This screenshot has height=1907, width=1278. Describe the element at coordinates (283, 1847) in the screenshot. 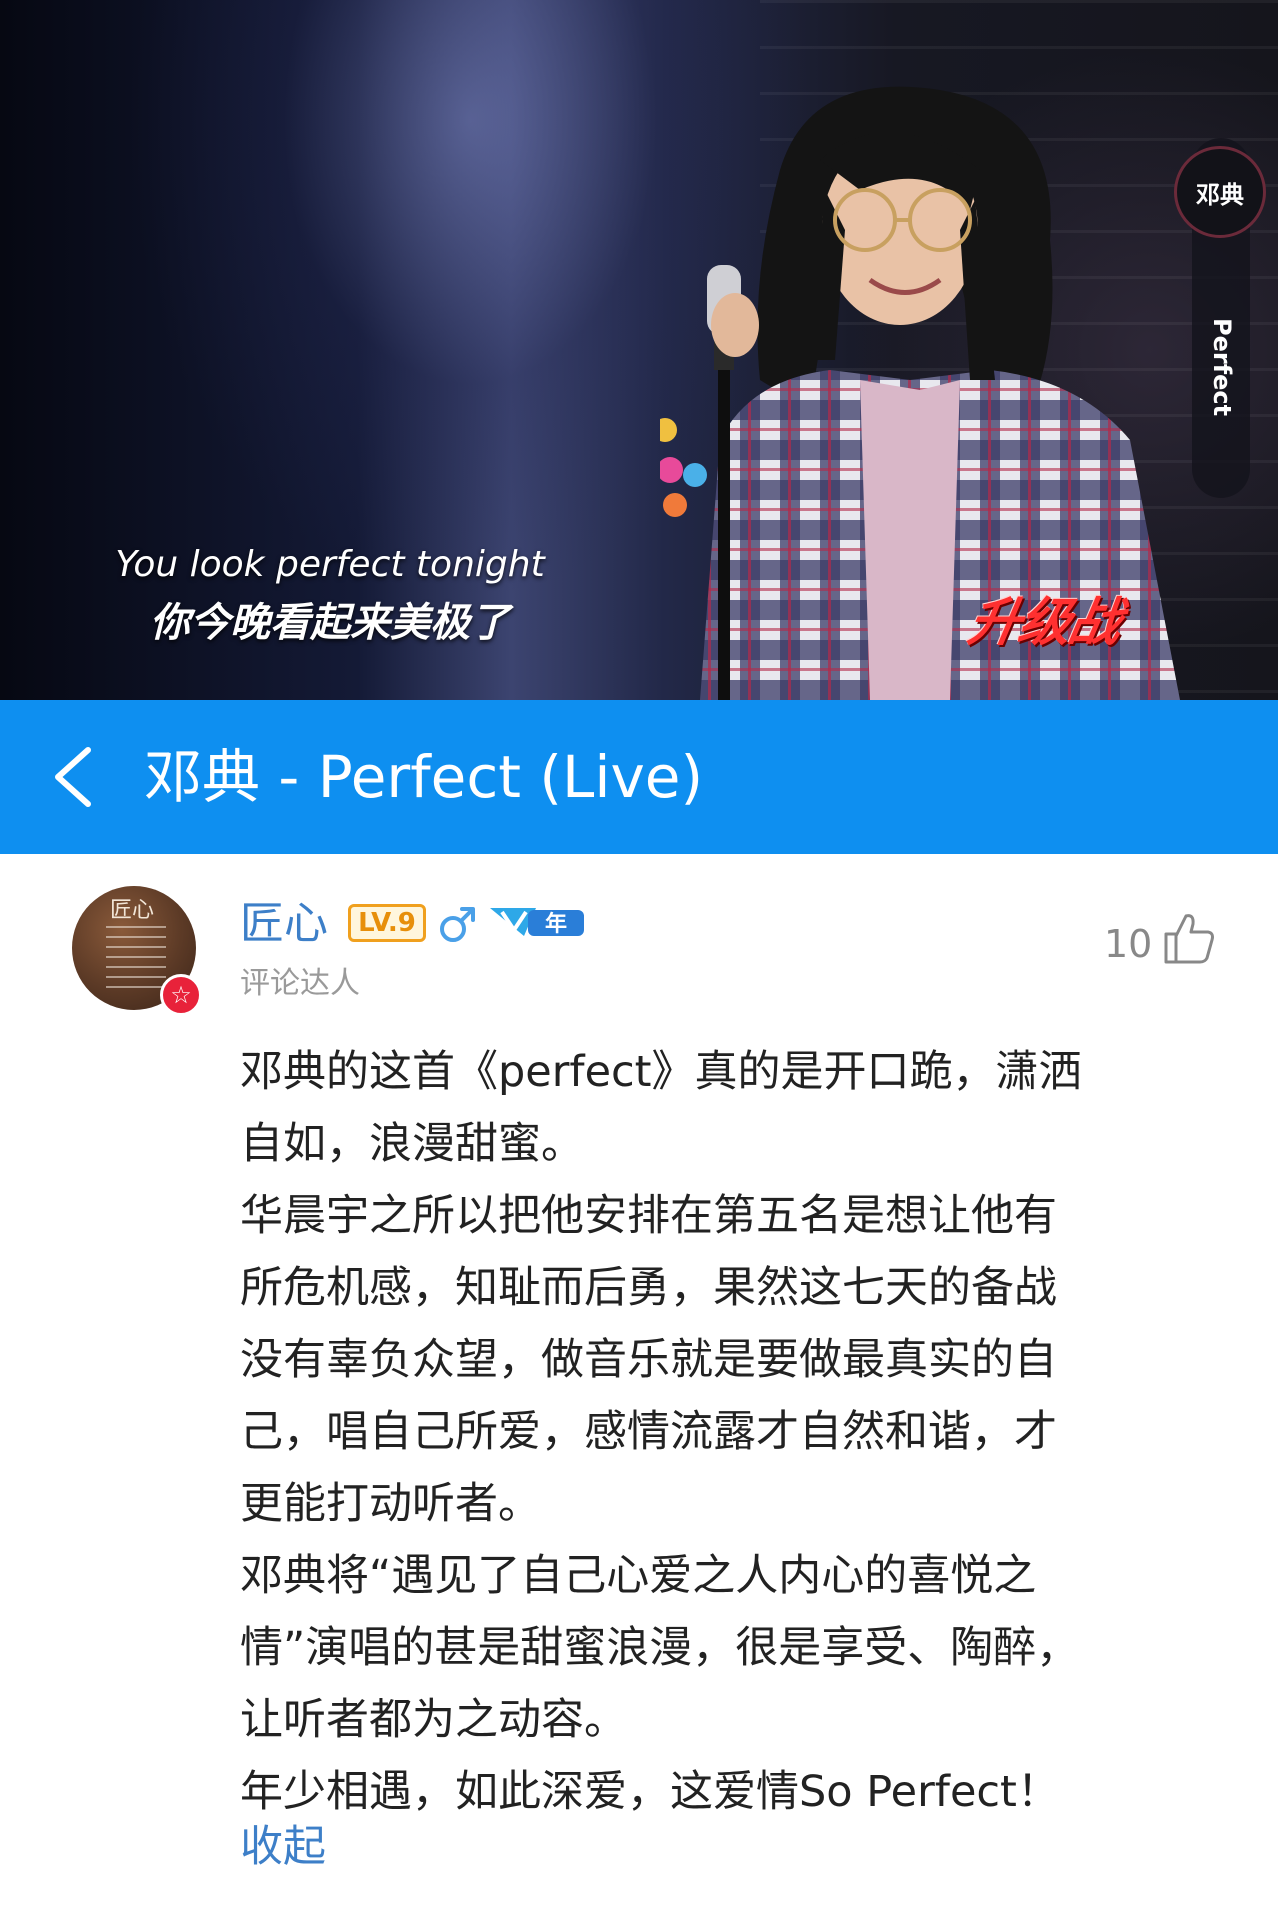

I see `collapse-link: 收起` at that location.